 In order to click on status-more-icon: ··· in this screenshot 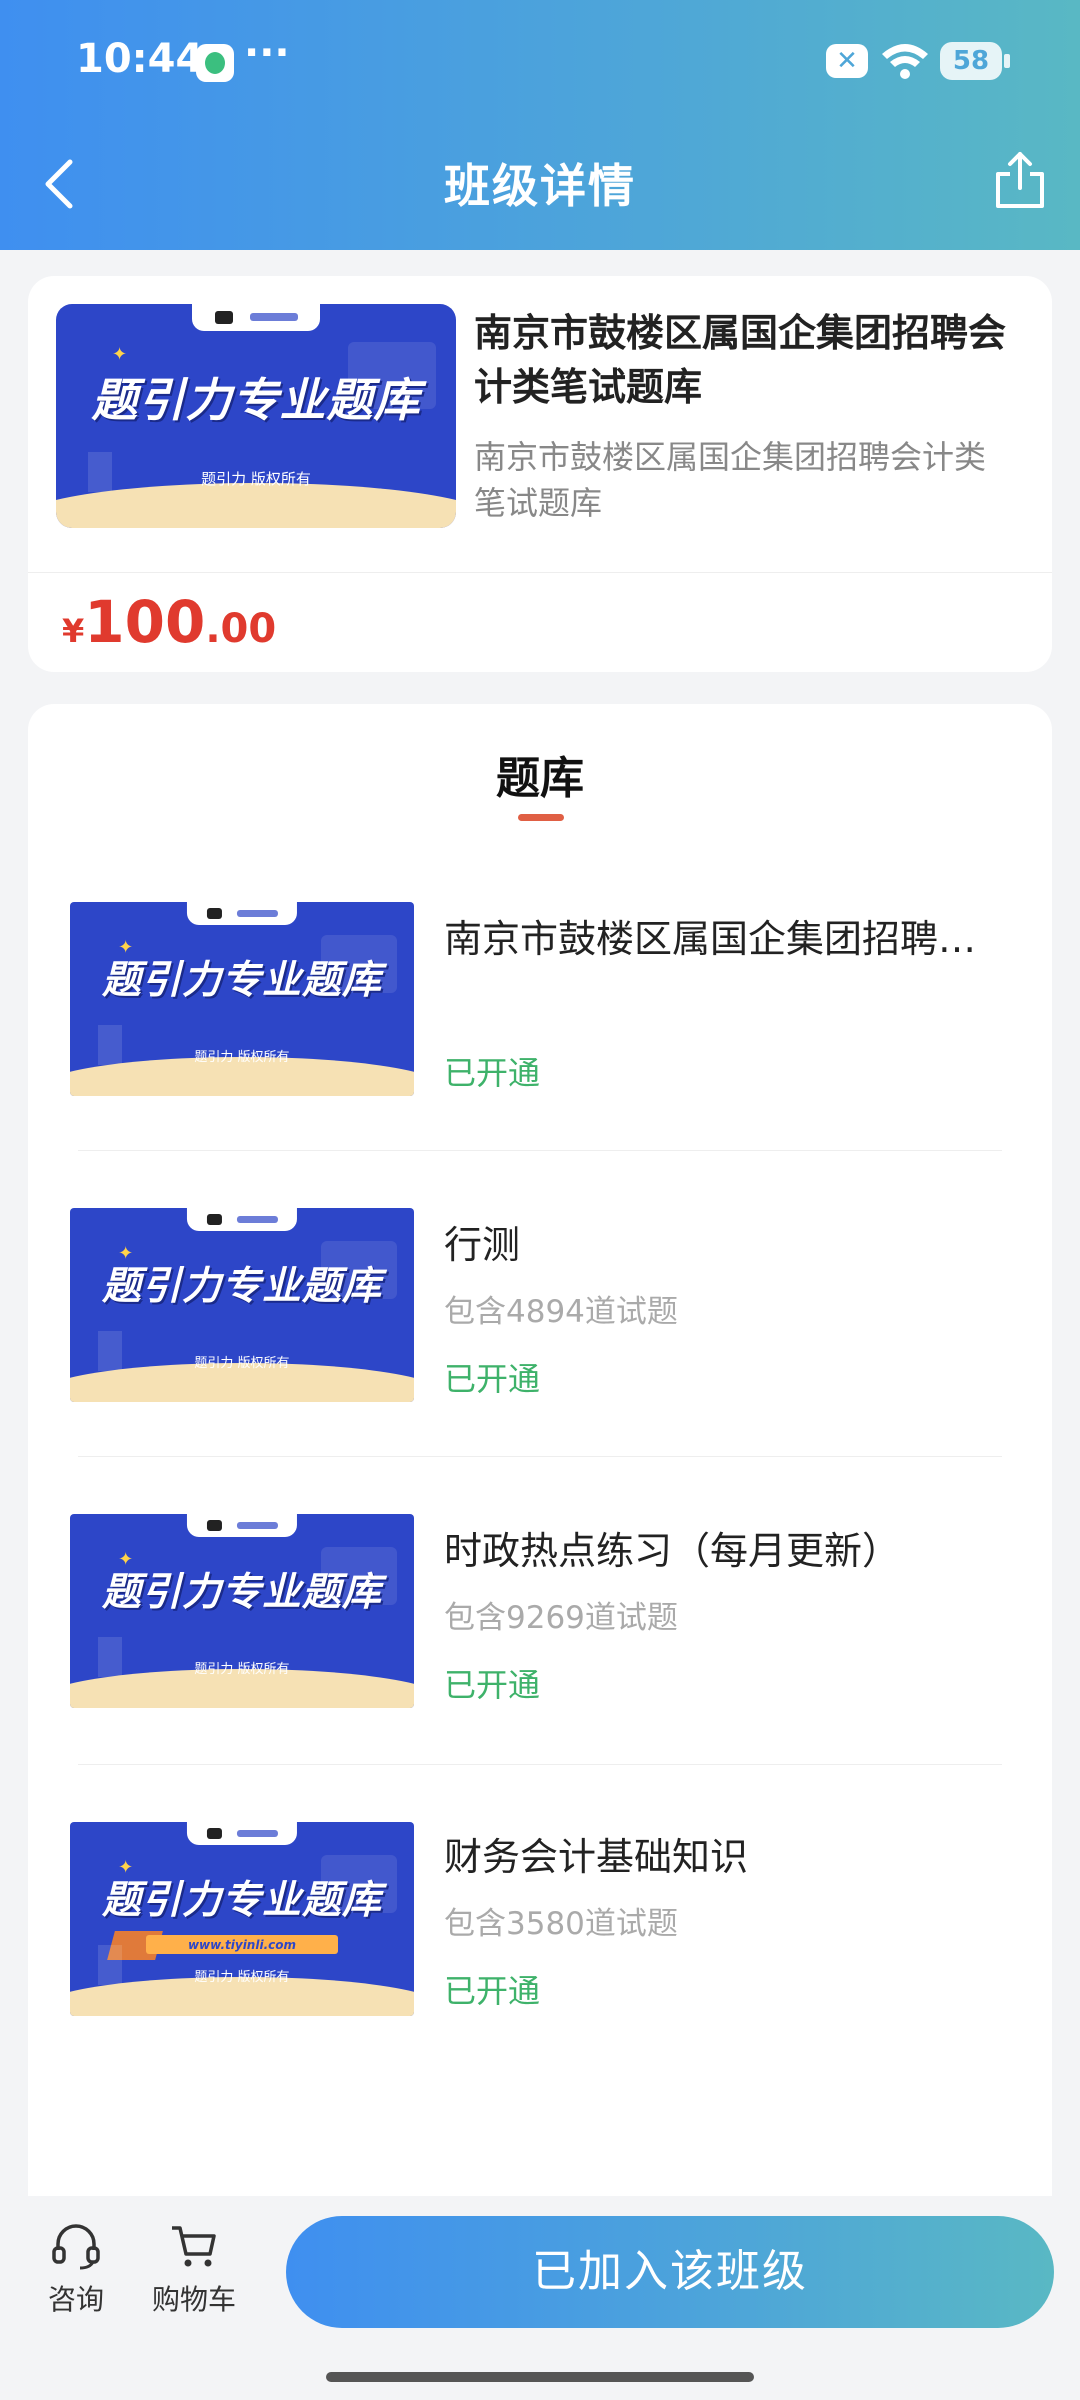, I will do `click(267, 53)`.